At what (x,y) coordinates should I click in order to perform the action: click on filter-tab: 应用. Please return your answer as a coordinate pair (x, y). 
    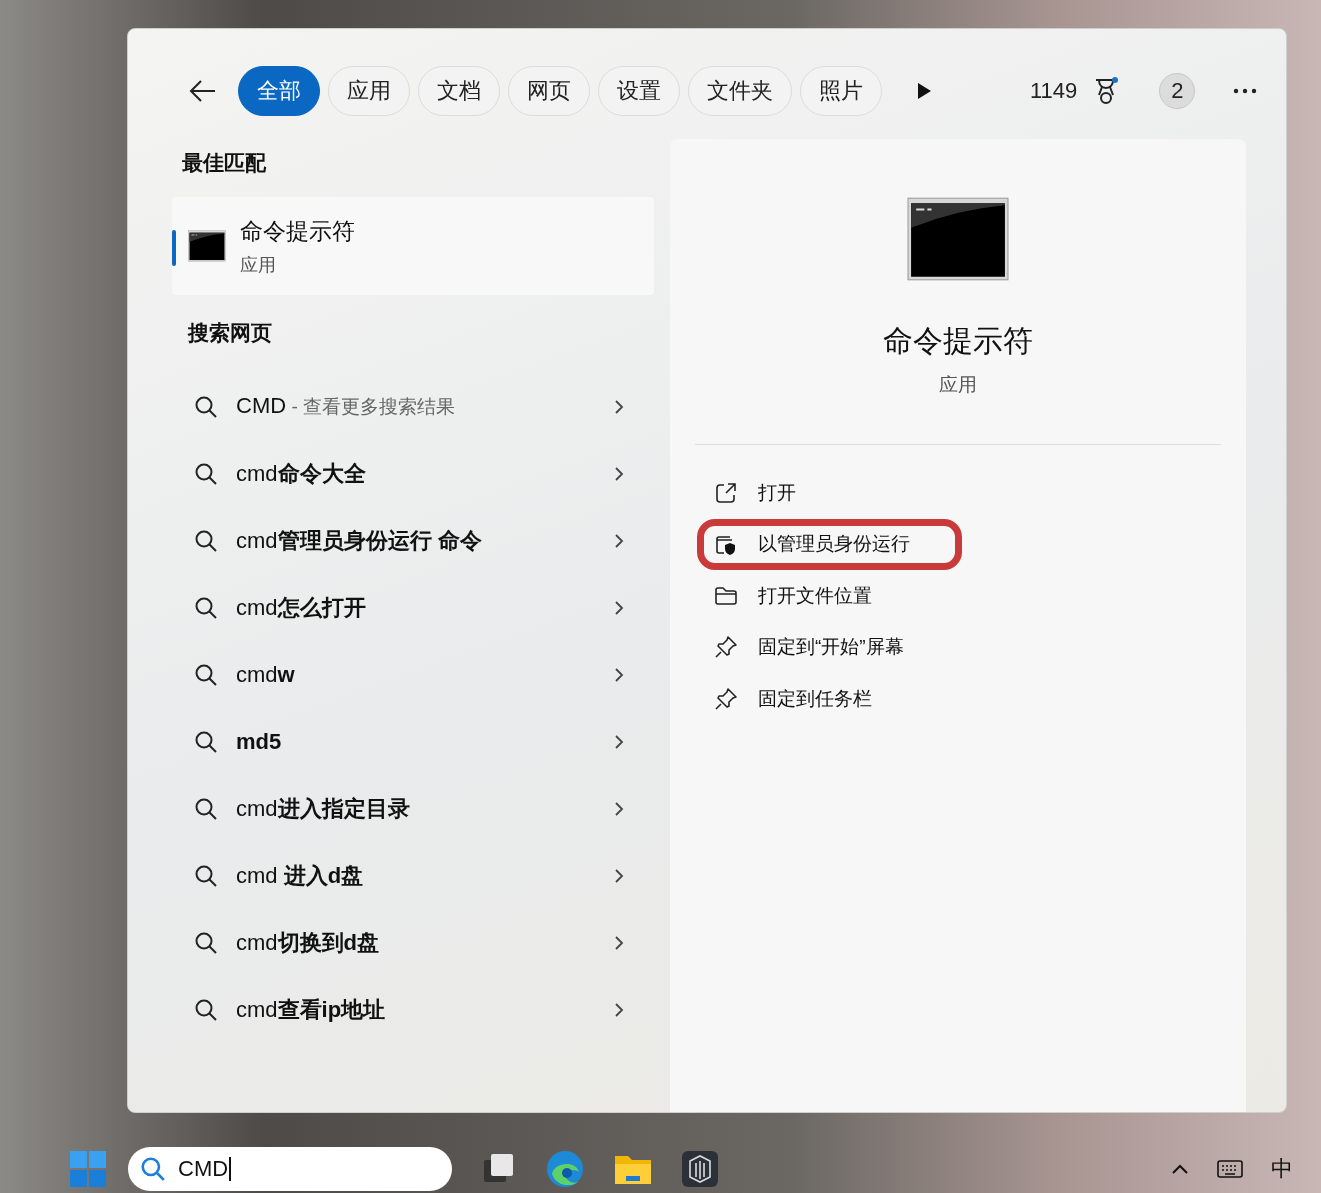
    Looking at the image, I should click on (369, 91).